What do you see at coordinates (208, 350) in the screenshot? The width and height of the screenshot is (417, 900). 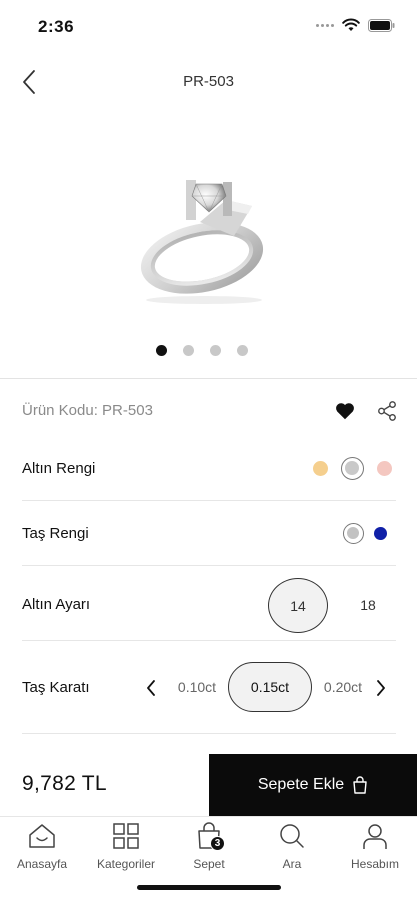 I see `carousel-dots` at bounding box center [208, 350].